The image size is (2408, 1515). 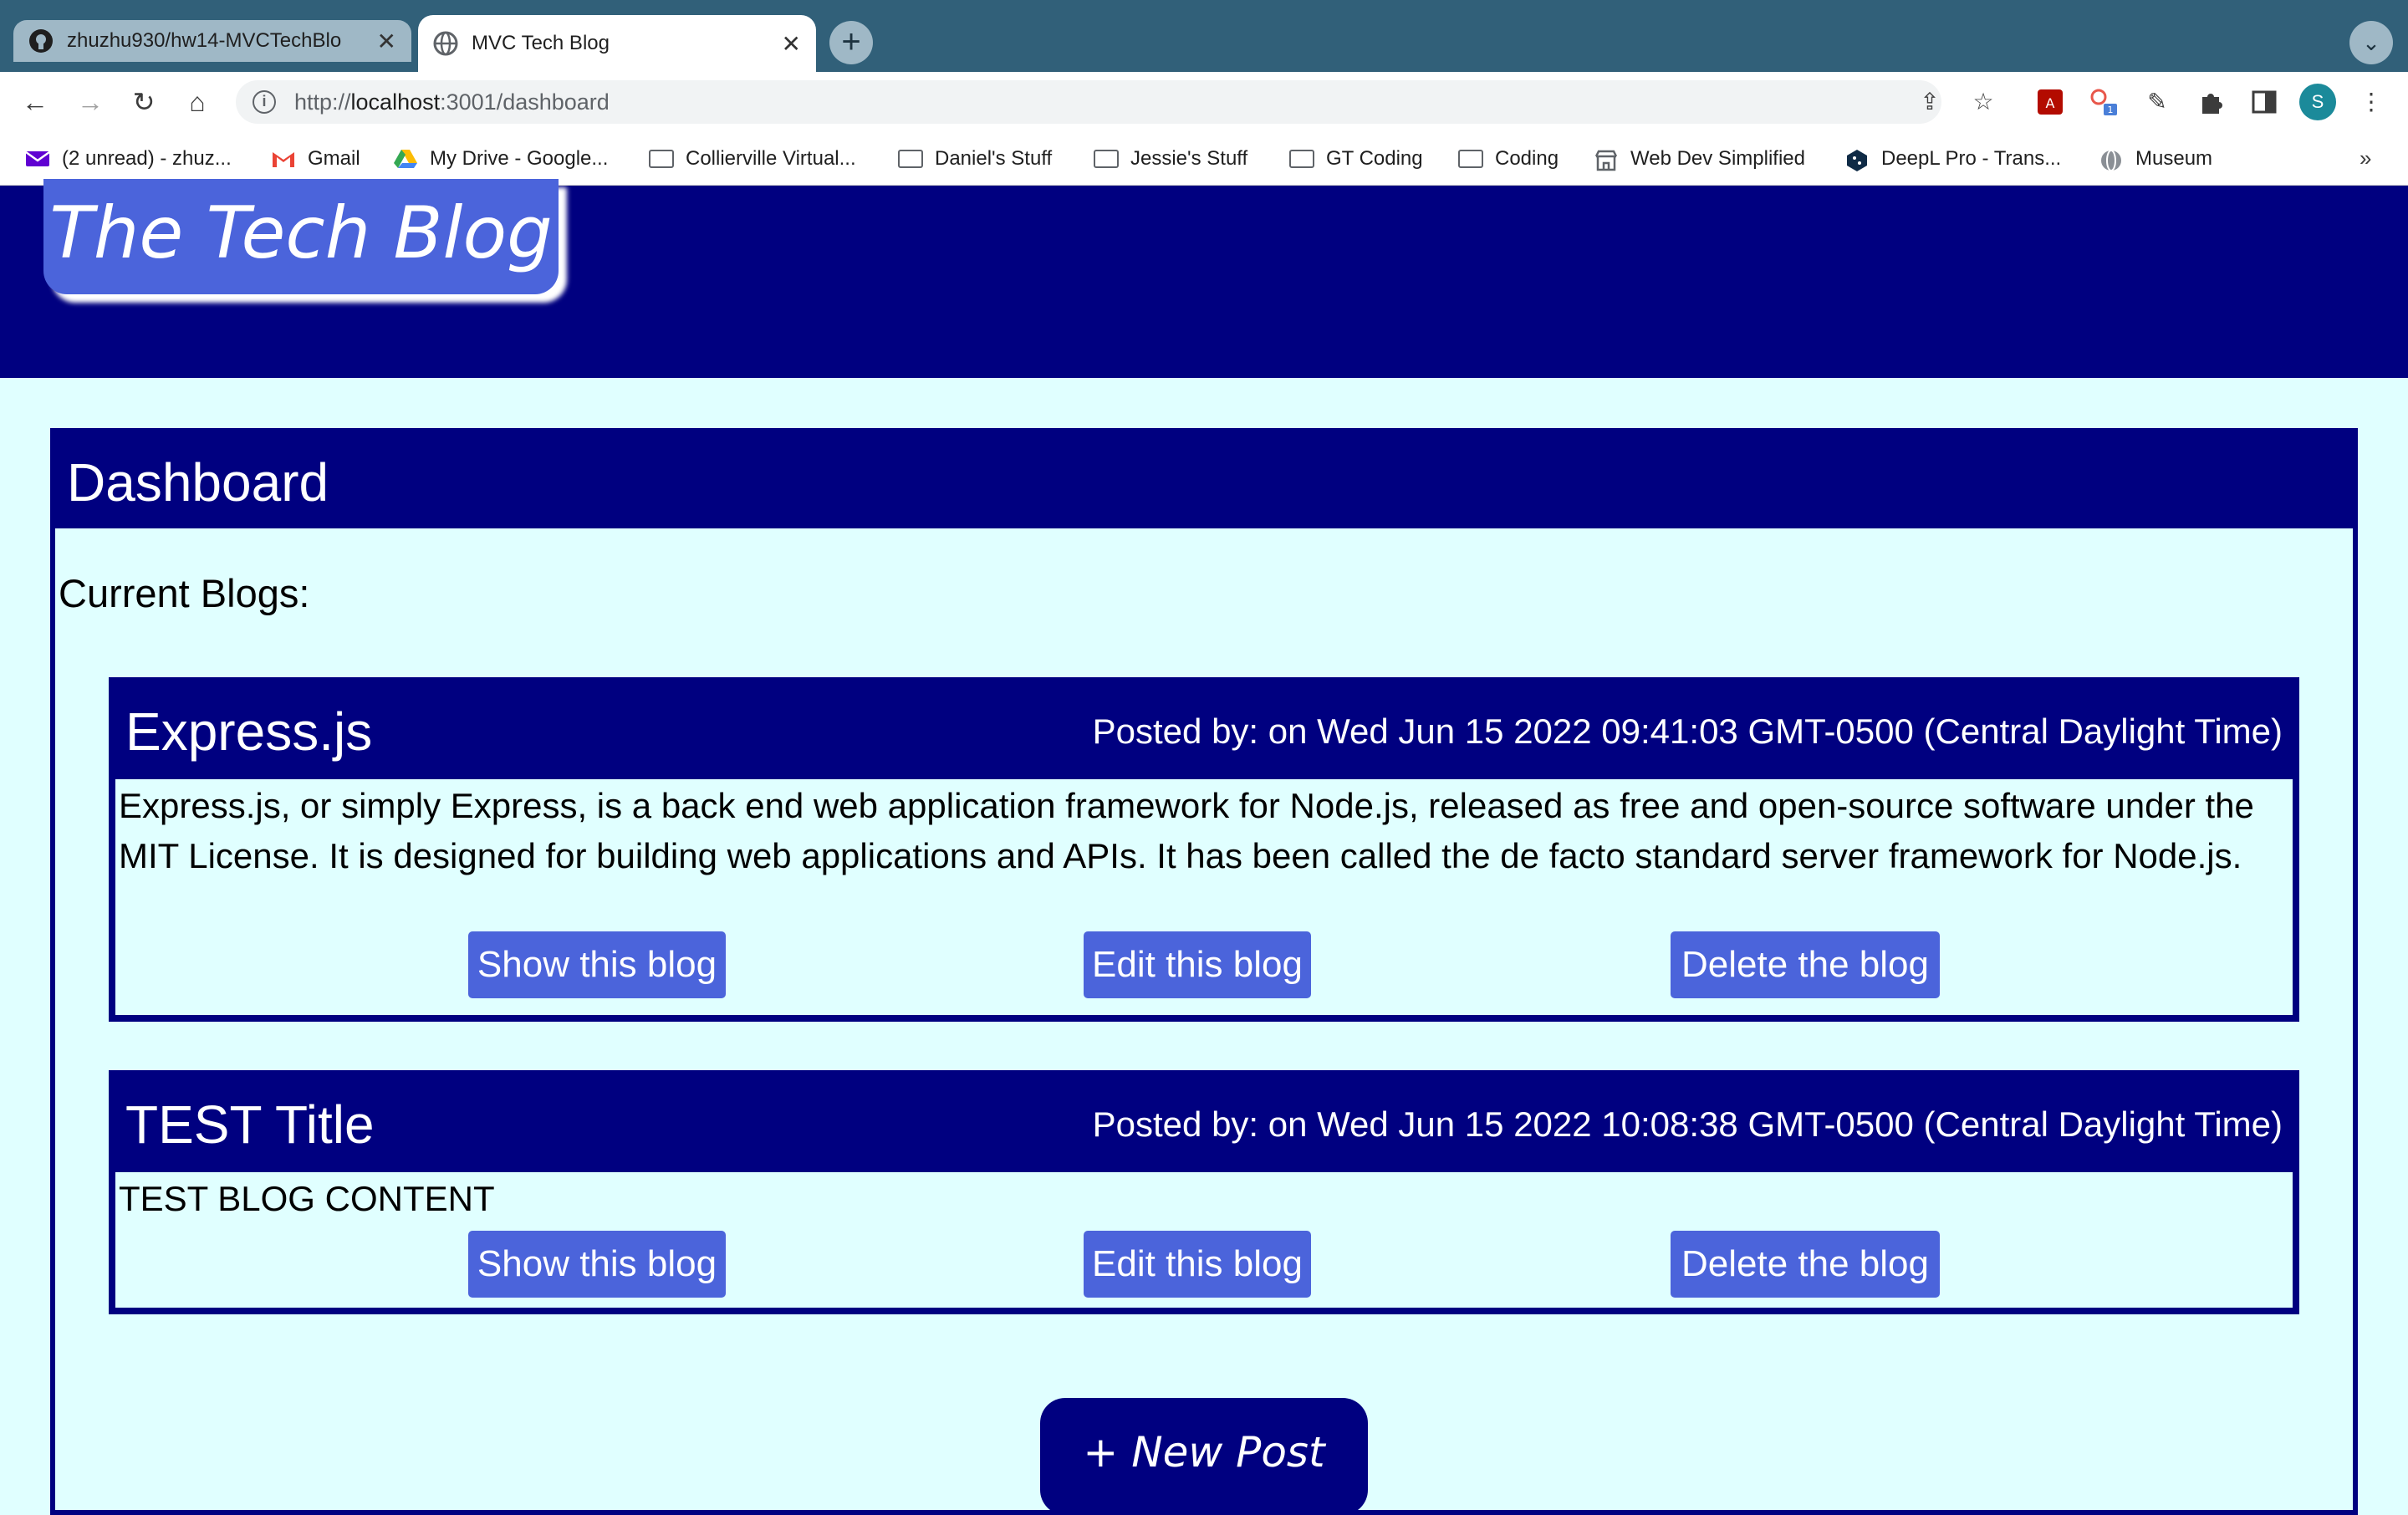 What do you see at coordinates (2111, 110) in the screenshot?
I see `svg-text: 1` at bounding box center [2111, 110].